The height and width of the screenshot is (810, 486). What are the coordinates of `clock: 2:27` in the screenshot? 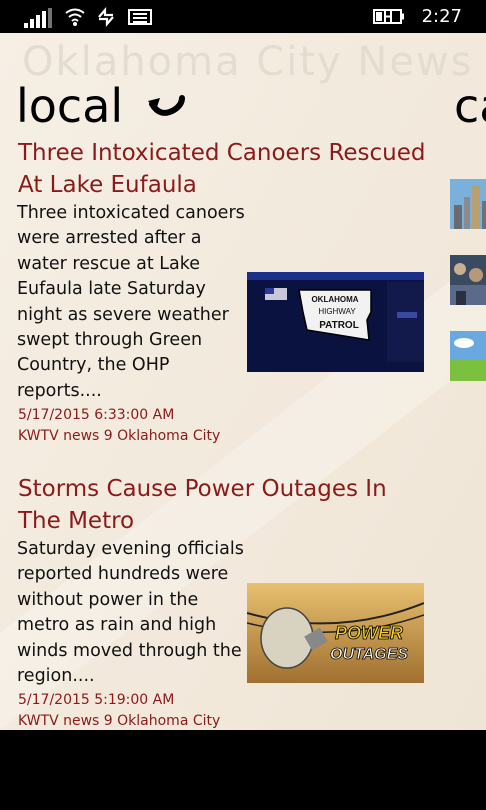 It's located at (441, 16).